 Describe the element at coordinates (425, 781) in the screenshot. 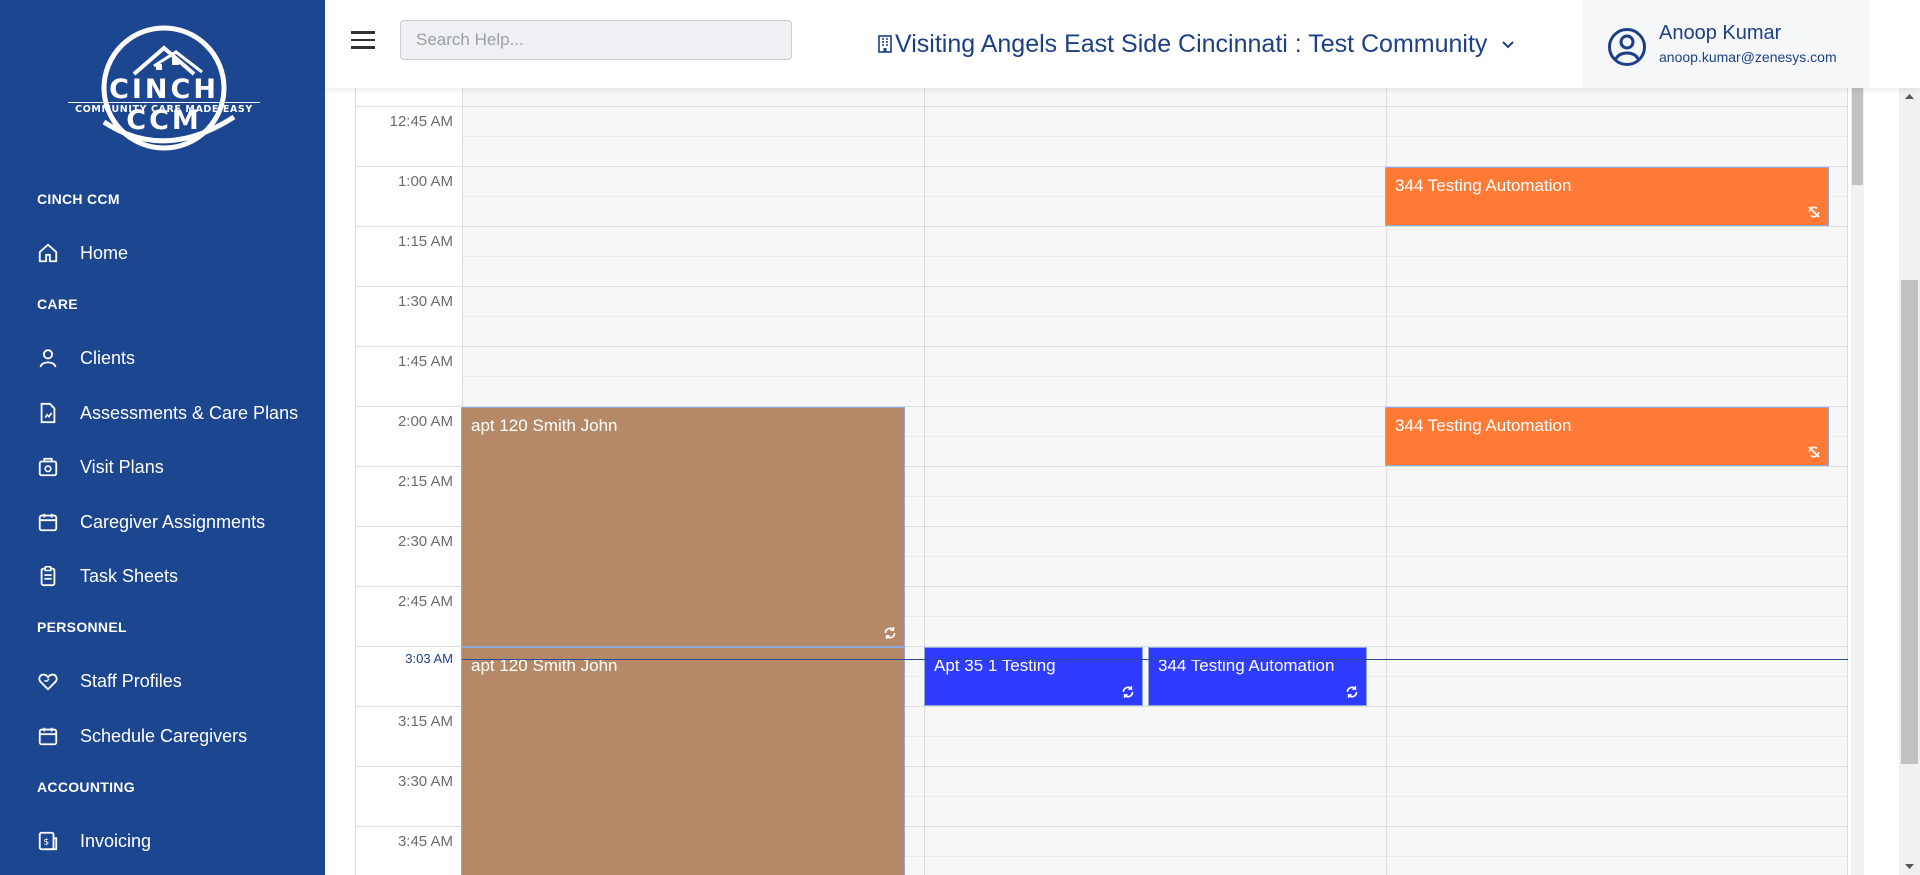

I see `time-label: 3:30 AM` at that location.